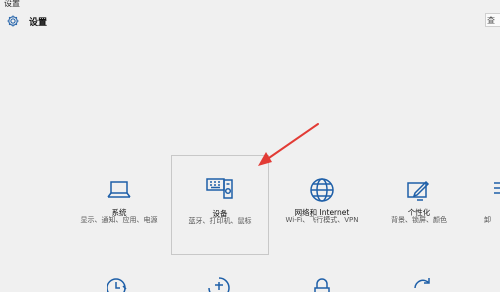 This screenshot has width=500, height=292. Describe the element at coordinates (220, 205) in the screenshot. I see `tile-devices: 设备 蓝牙、打印机、鼠标` at that location.